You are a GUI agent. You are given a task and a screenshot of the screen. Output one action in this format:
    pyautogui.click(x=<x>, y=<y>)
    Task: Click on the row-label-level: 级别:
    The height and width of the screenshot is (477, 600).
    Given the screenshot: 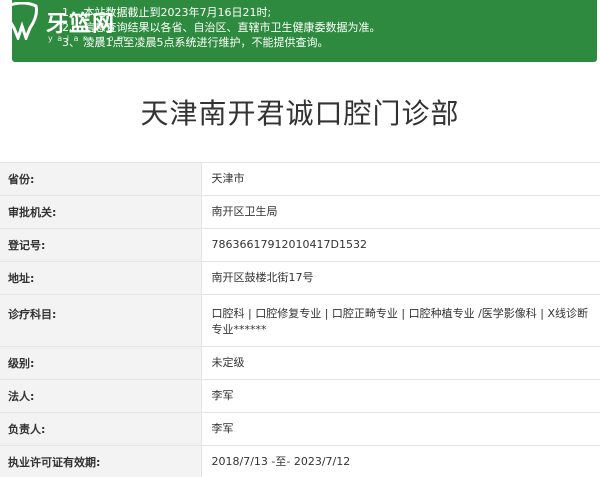 What is the action you would take?
    pyautogui.click(x=101, y=363)
    